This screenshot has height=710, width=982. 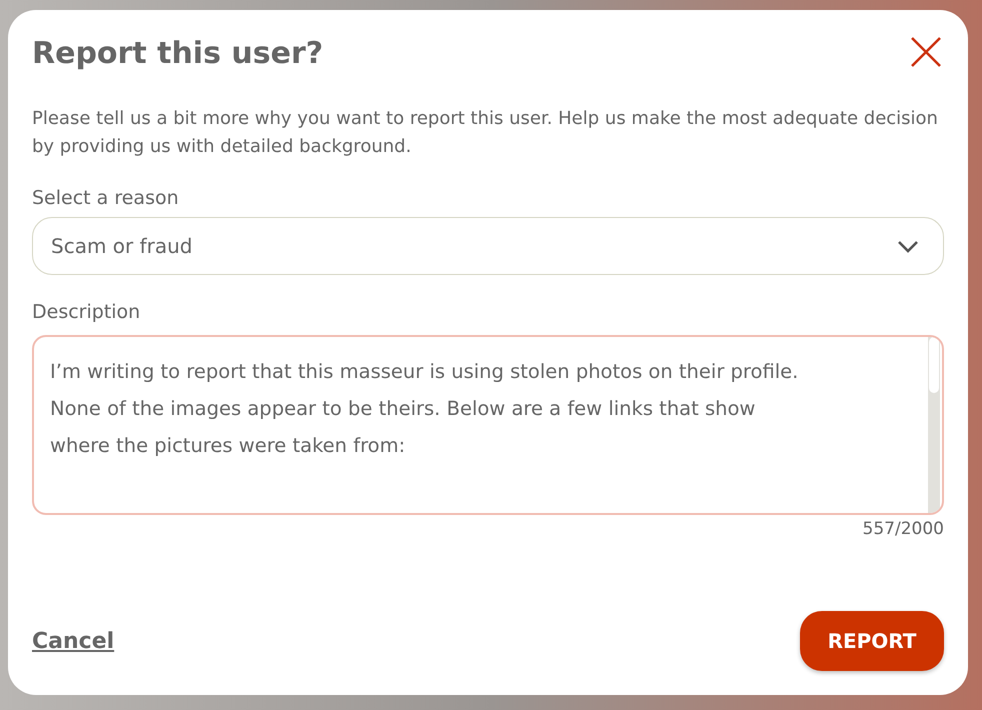 What do you see at coordinates (73, 641) in the screenshot?
I see `cancel-link: Cancel` at bounding box center [73, 641].